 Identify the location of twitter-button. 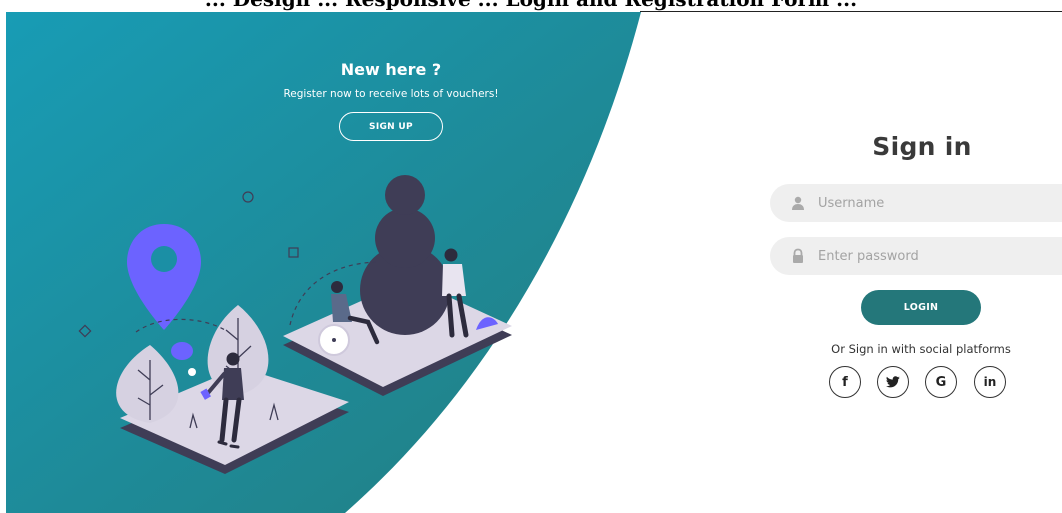
(893, 382).